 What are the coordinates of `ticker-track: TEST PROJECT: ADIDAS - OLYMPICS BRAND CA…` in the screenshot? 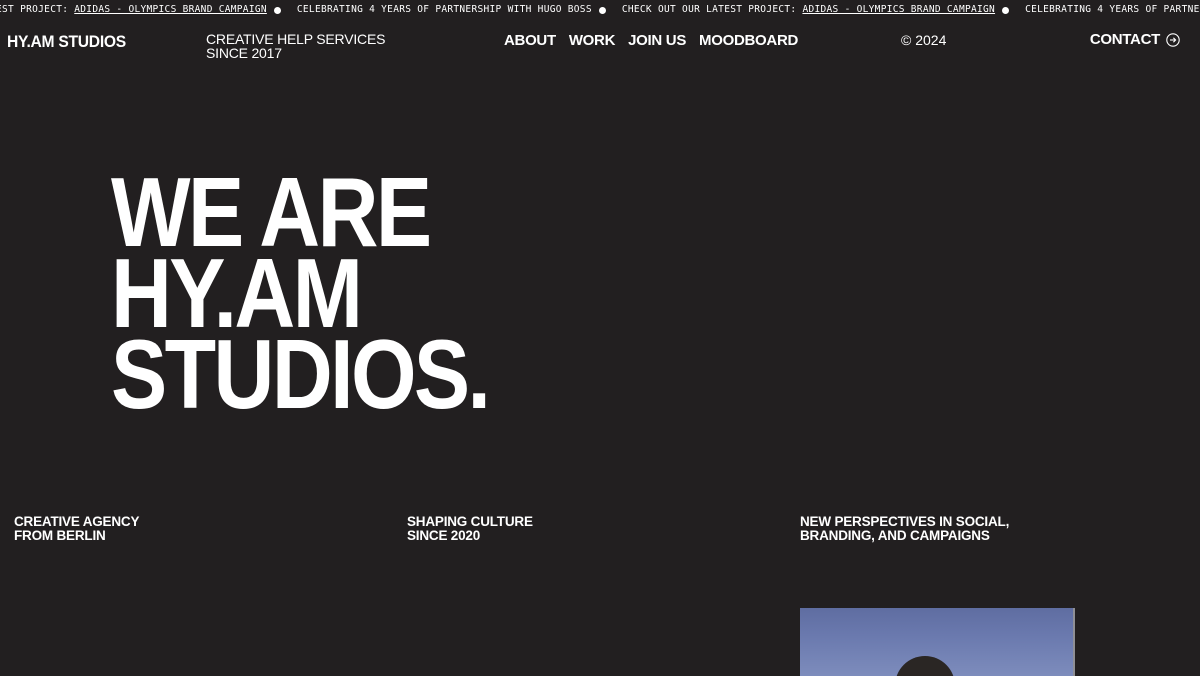 It's located at (600, 10).